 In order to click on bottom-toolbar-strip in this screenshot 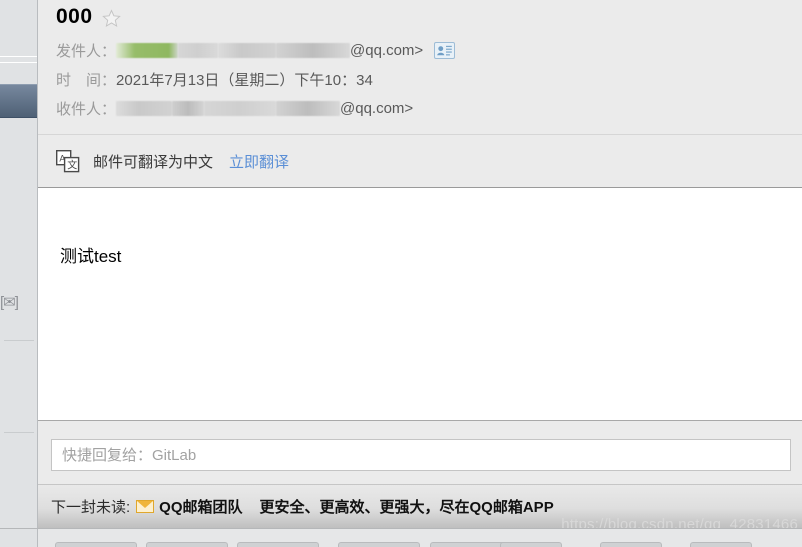, I will do `click(401, 537)`.